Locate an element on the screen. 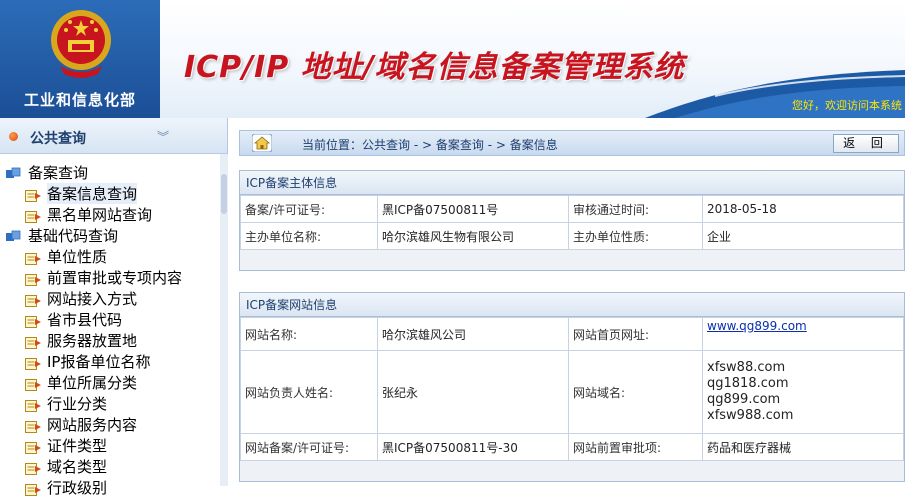 This screenshot has height=500, width=905. breadcrumb-item: 公共查询 is located at coordinates (386, 145).